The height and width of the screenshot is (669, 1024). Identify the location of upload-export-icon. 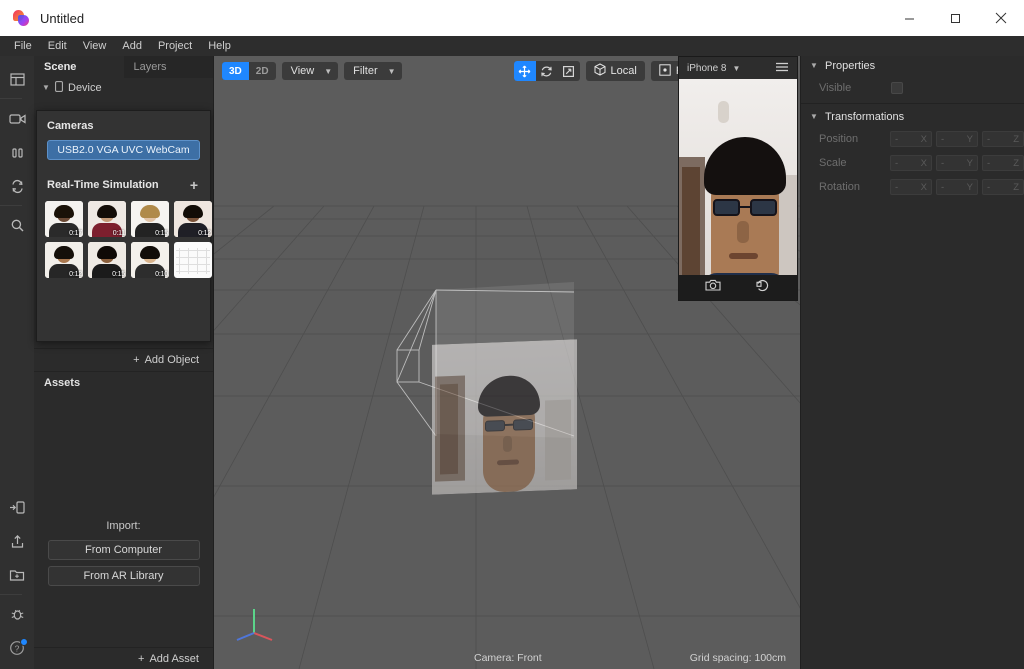
(17, 541).